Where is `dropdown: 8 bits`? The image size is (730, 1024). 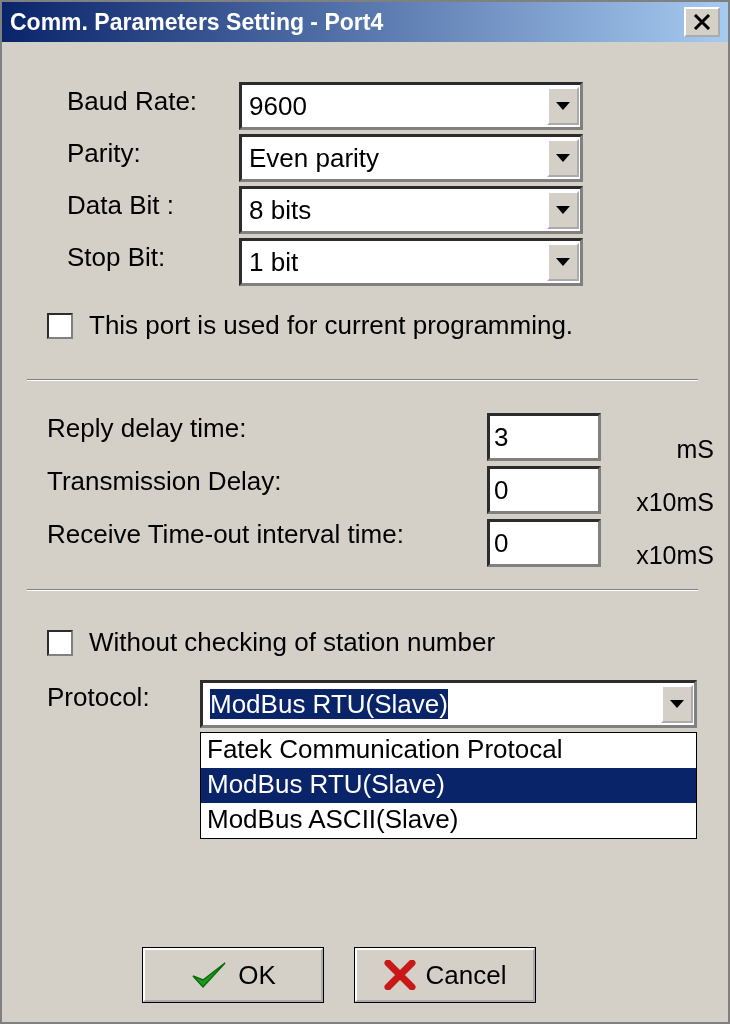 dropdown: 8 bits is located at coordinates (411, 210).